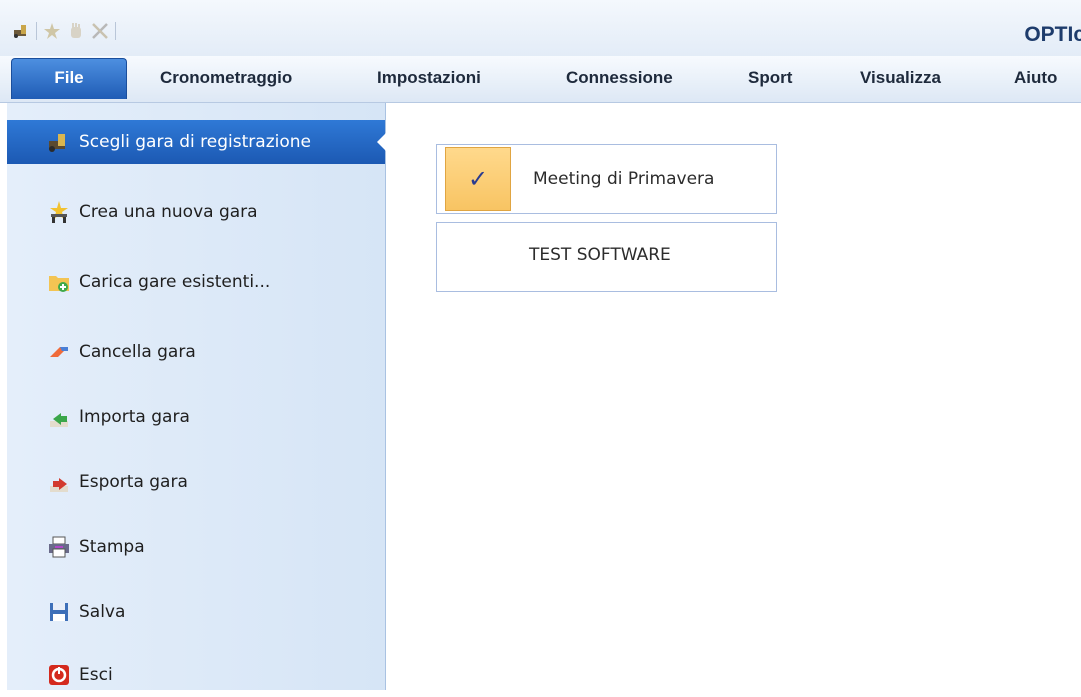 The image size is (1081, 697). What do you see at coordinates (770, 78) in the screenshot?
I see `menu-sport: Sport` at bounding box center [770, 78].